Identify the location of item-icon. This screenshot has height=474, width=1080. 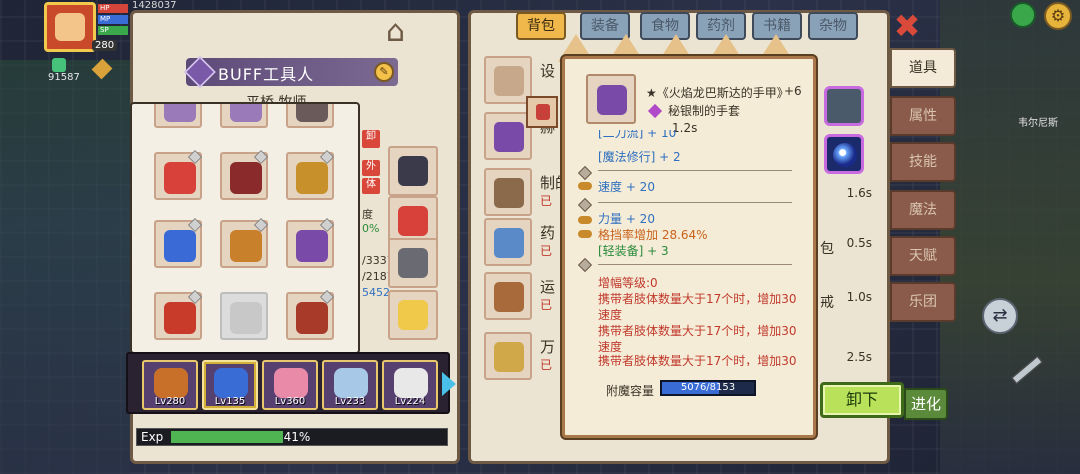
(508, 296).